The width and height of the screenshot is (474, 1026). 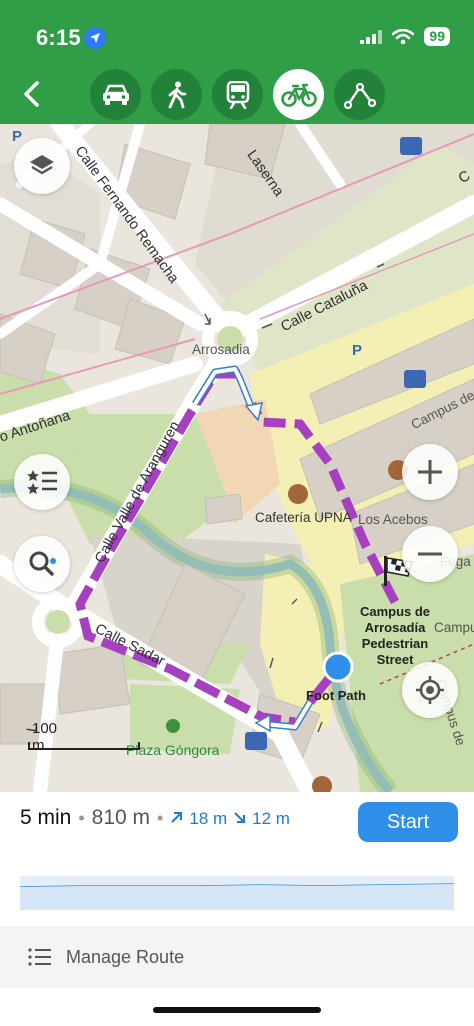 I want to click on locate-icon, so click(x=430, y=690).